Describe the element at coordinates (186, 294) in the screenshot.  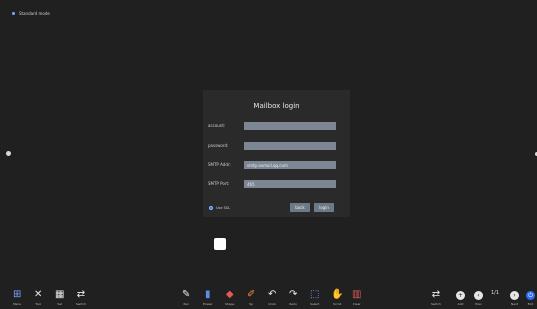
I see `pen-icon: ✎` at that location.